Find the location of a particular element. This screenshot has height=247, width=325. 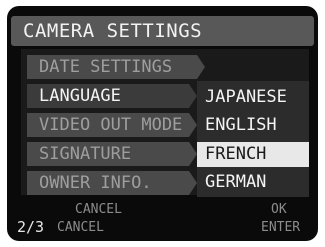

menu-item-language: LANGUAGE is located at coordinates (112, 96).